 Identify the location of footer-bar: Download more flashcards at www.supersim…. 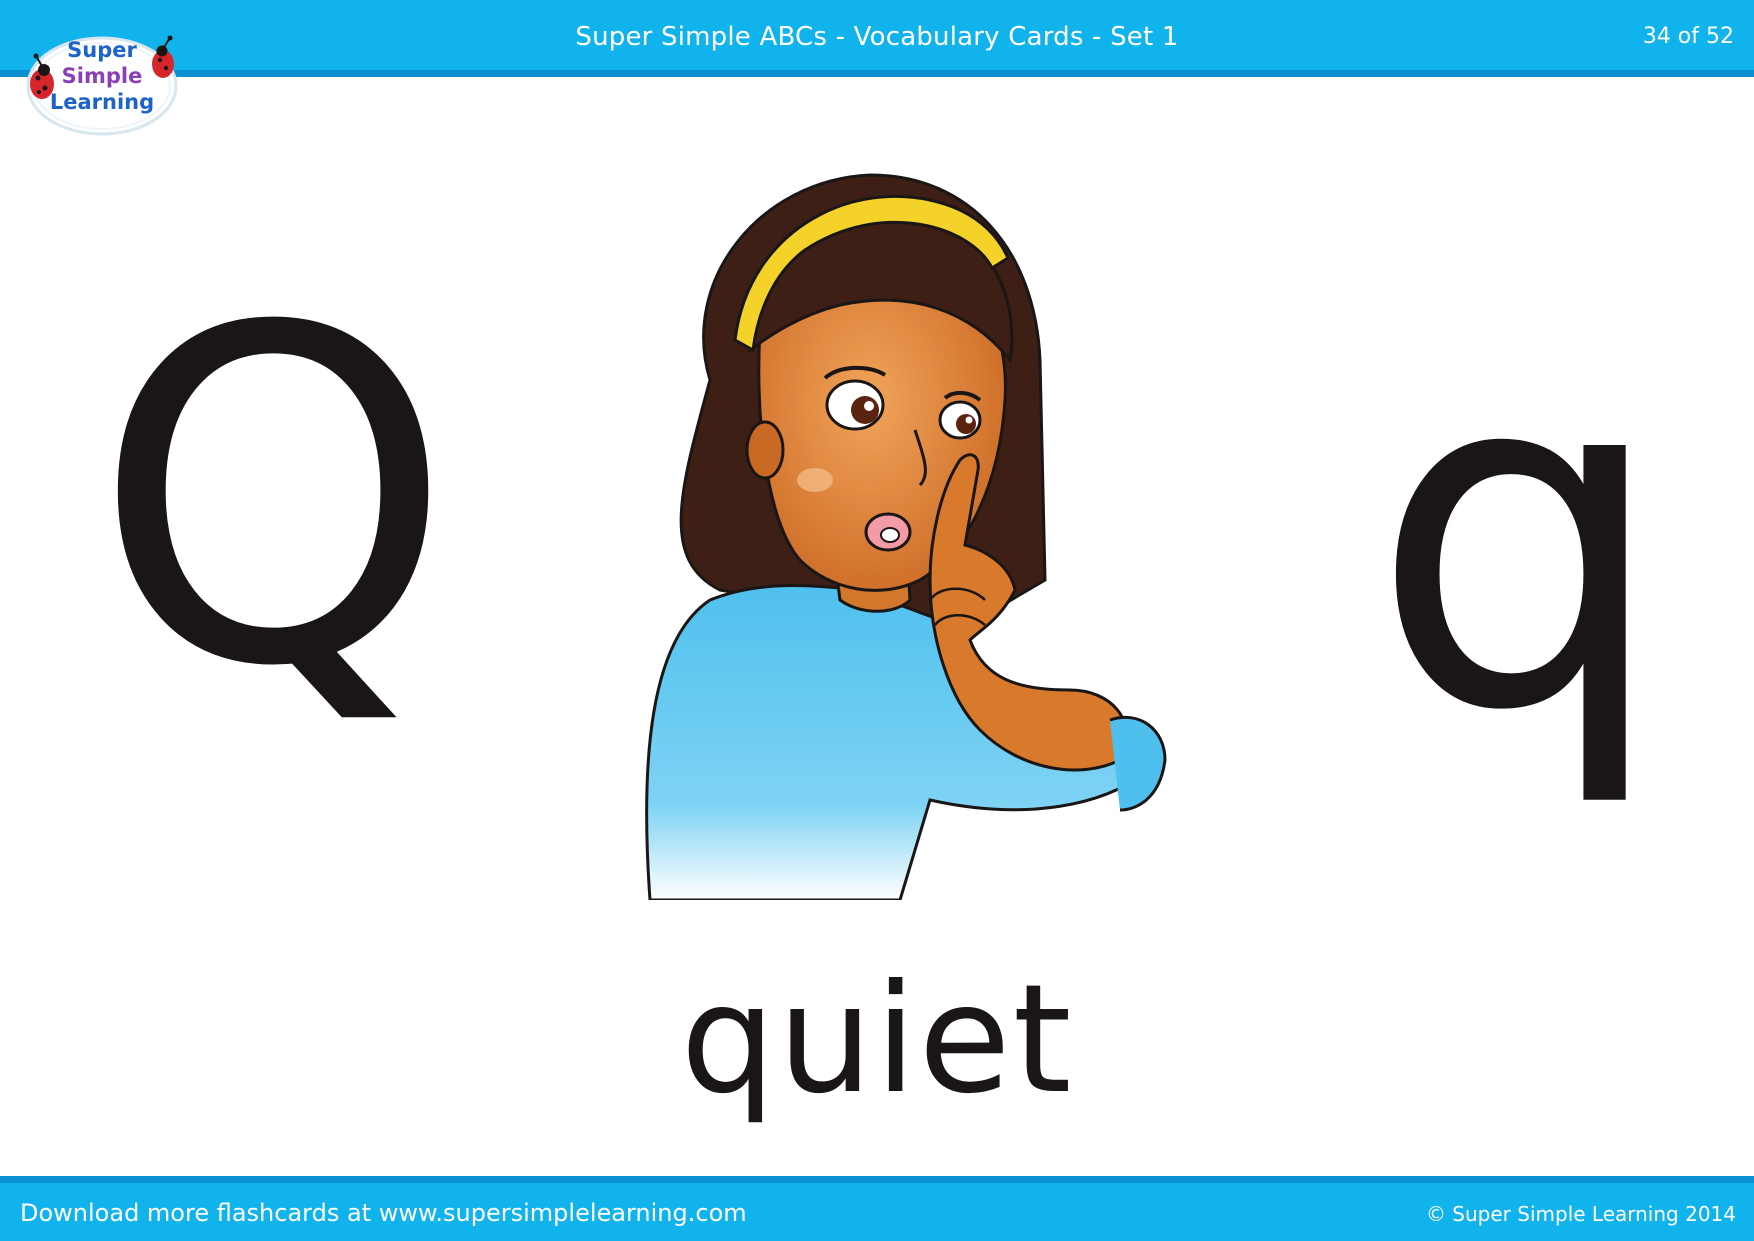
(877, 1208).